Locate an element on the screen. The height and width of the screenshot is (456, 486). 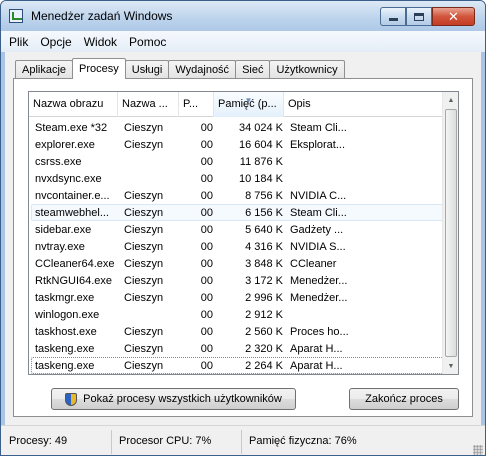
maximize-button is located at coordinates (419, 16).